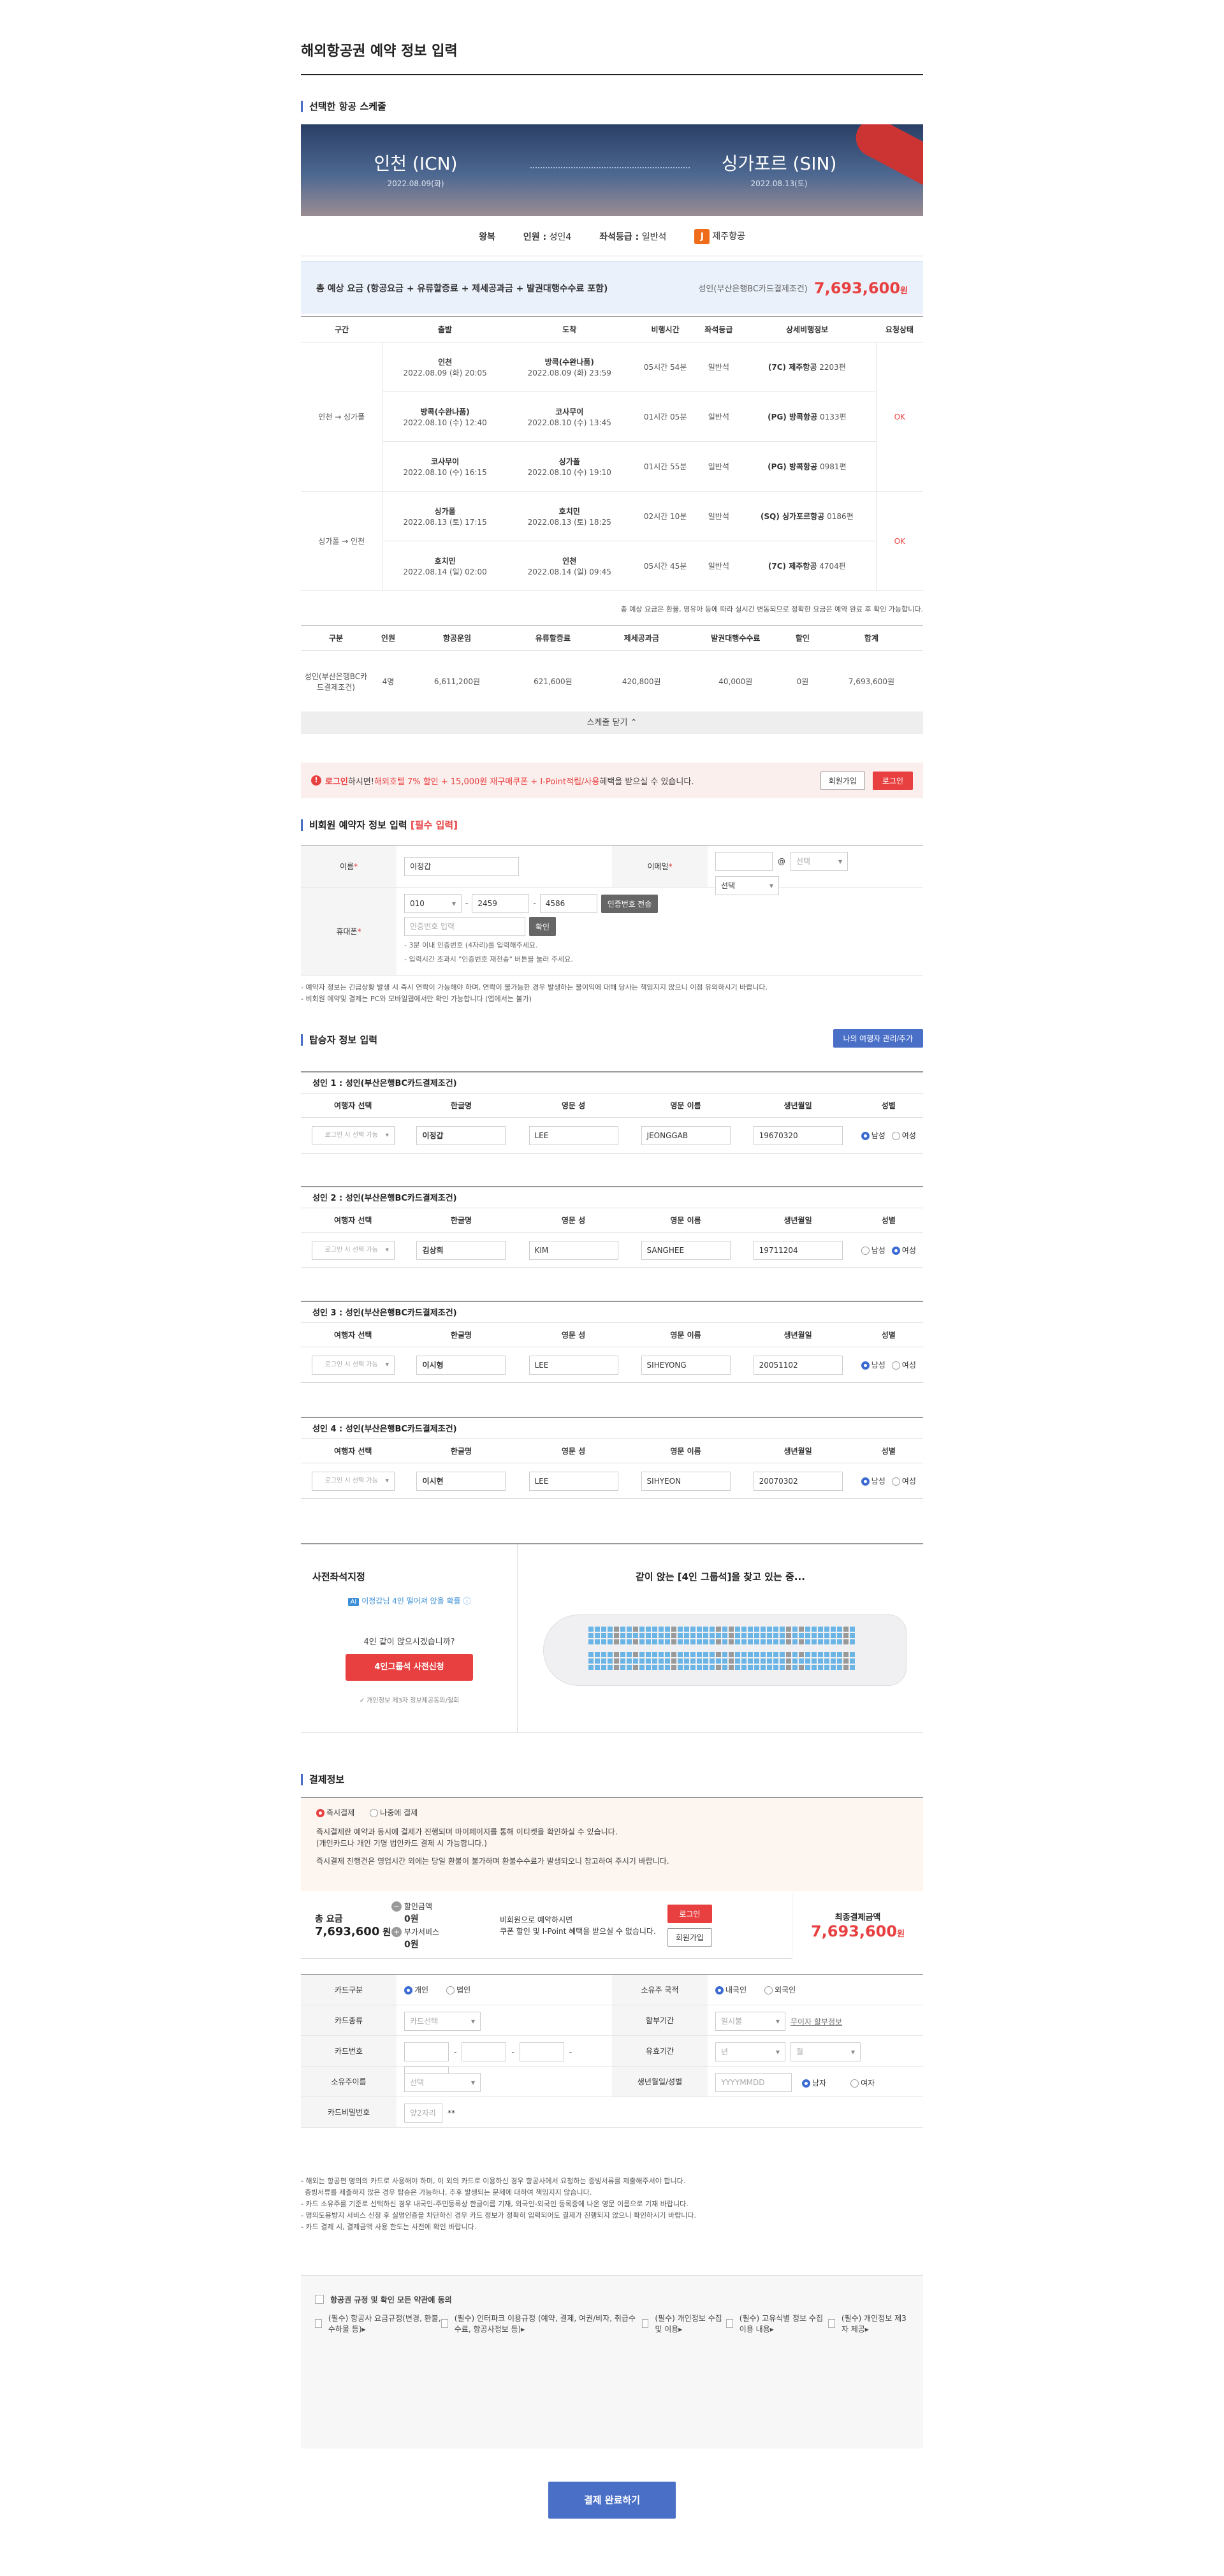 The image size is (1224, 2576). Describe the element at coordinates (780, 1990) in the screenshot. I see `foreign-radio: 외국인` at that location.